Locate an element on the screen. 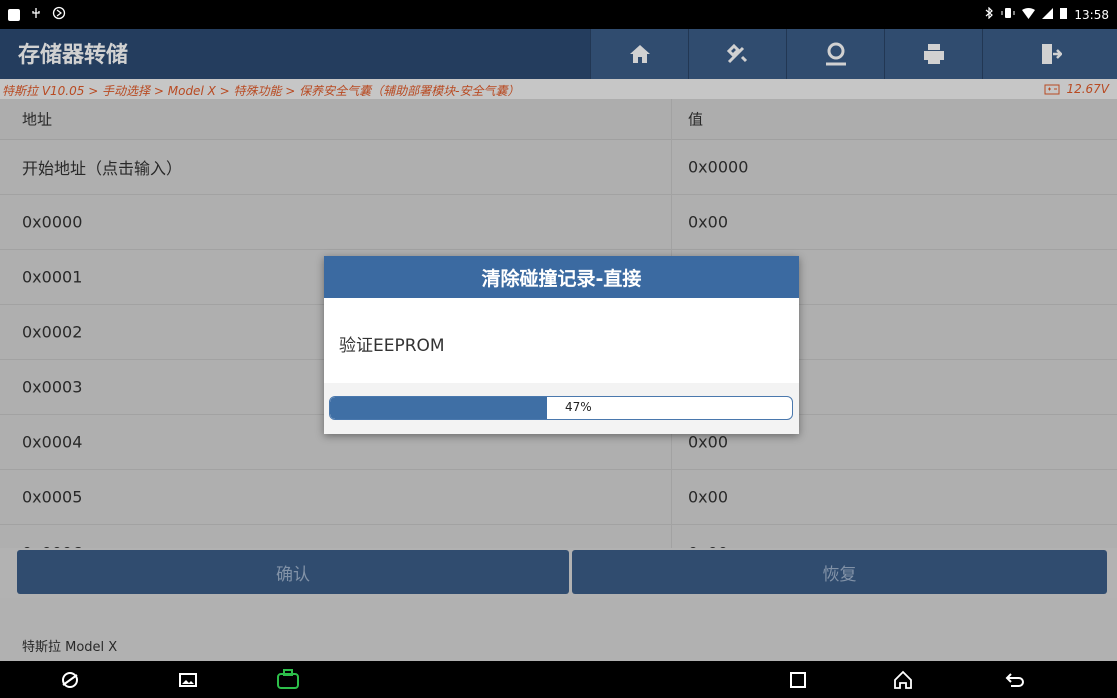  recent-apps-icon is located at coordinates (798, 679).